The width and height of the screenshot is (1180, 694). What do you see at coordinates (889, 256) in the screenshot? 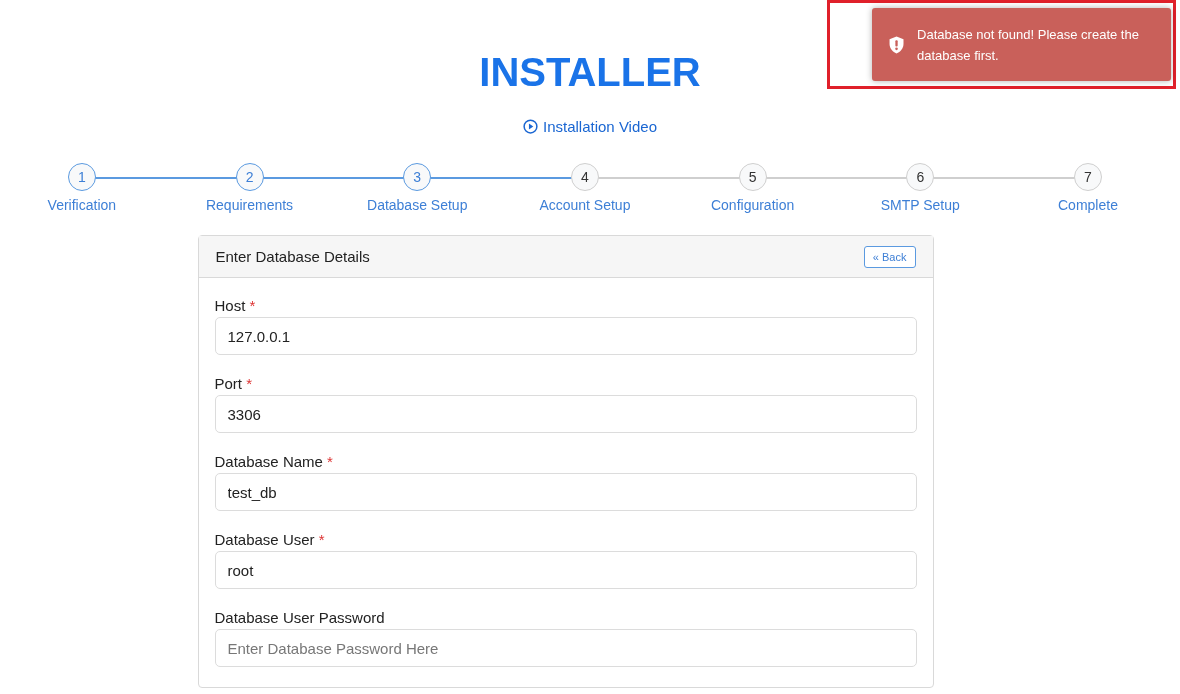
I see `back-button: « Back` at bounding box center [889, 256].